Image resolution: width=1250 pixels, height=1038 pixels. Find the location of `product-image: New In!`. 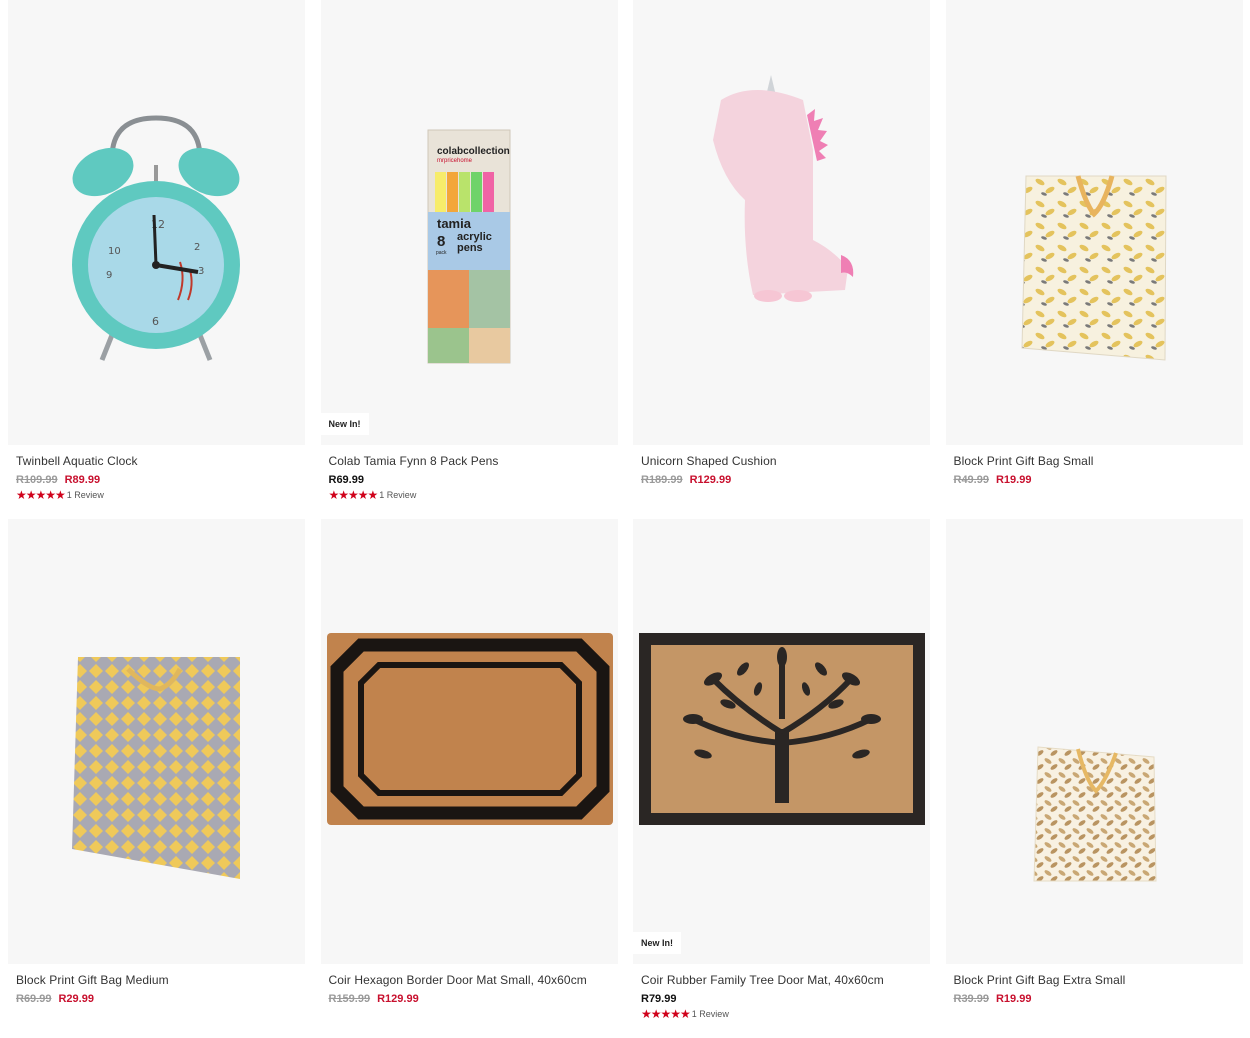

product-image: New In! is located at coordinates (781, 741).